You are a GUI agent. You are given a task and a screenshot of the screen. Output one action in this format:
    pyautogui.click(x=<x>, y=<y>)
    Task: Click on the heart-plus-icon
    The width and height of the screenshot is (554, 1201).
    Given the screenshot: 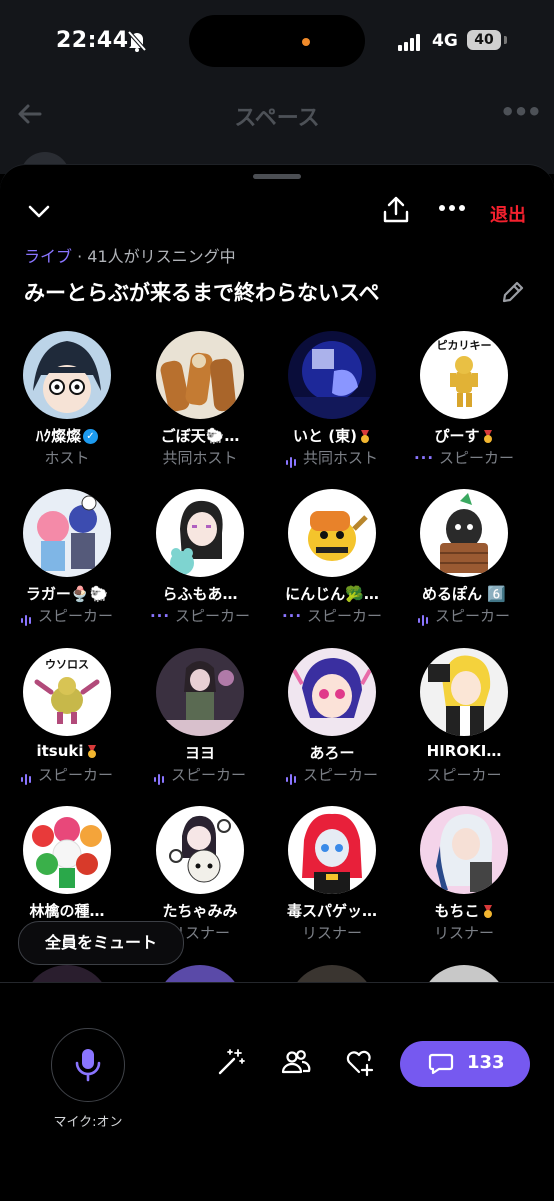 What is the action you would take?
    pyautogui.click(x=359, y=1062)
    